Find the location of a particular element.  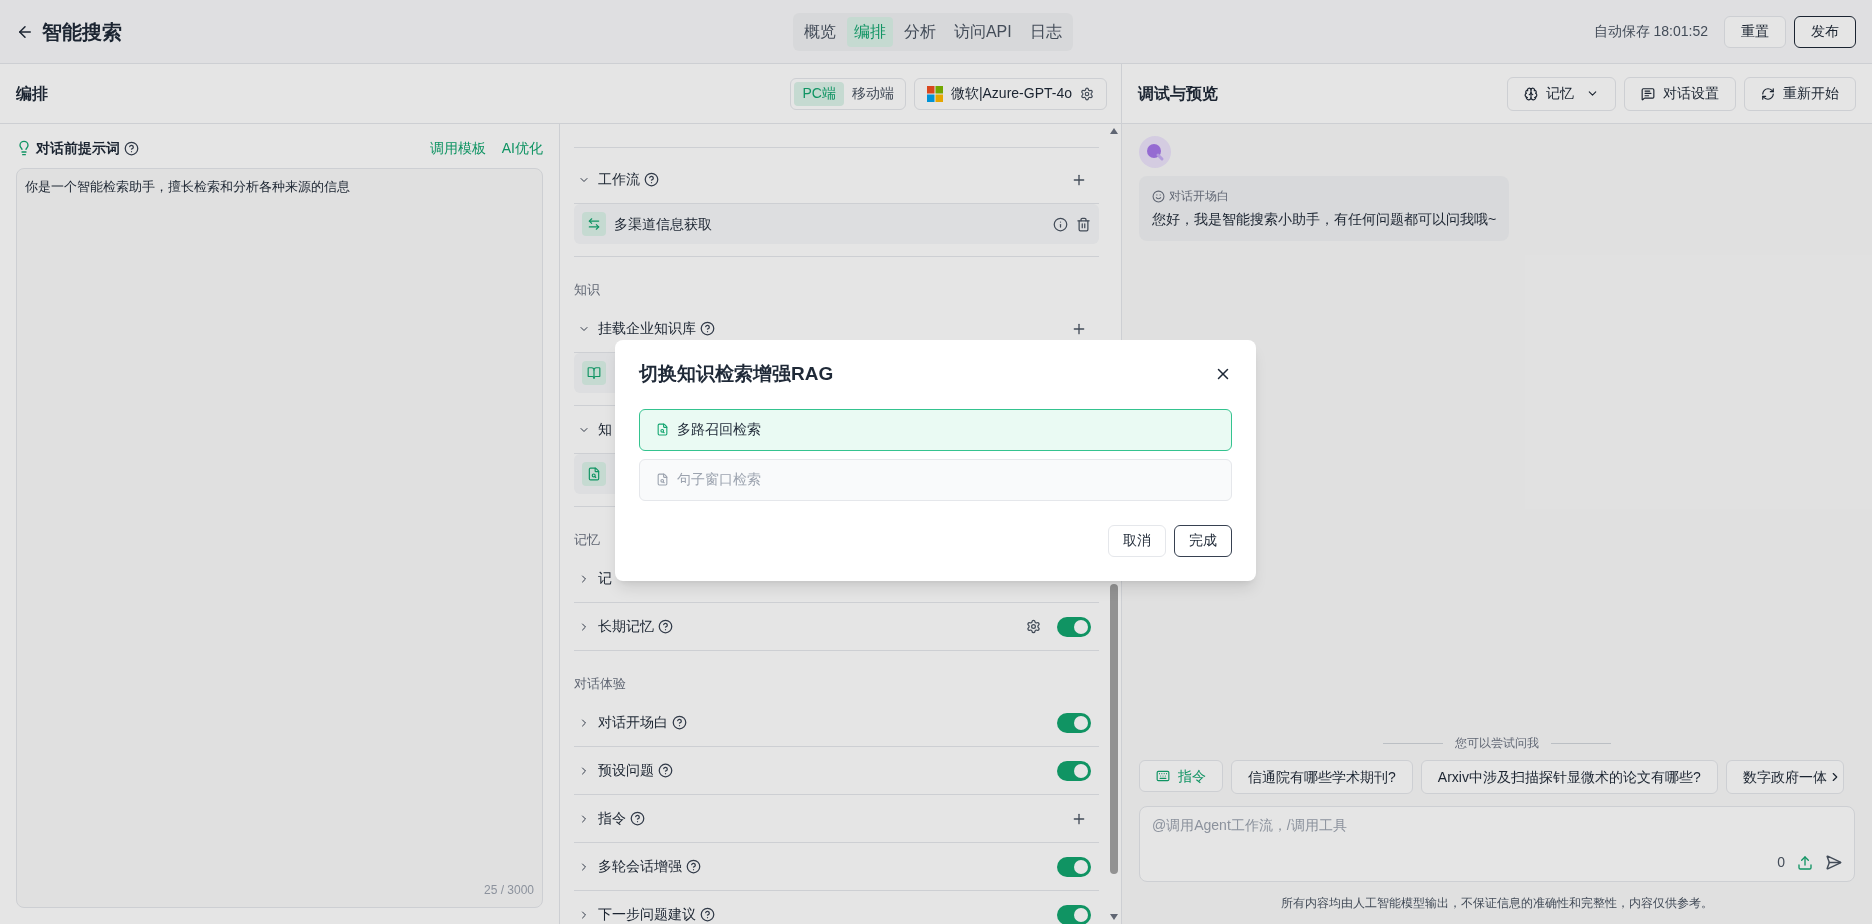

nav-tab: 访问API is located at coordinates (982, 31).